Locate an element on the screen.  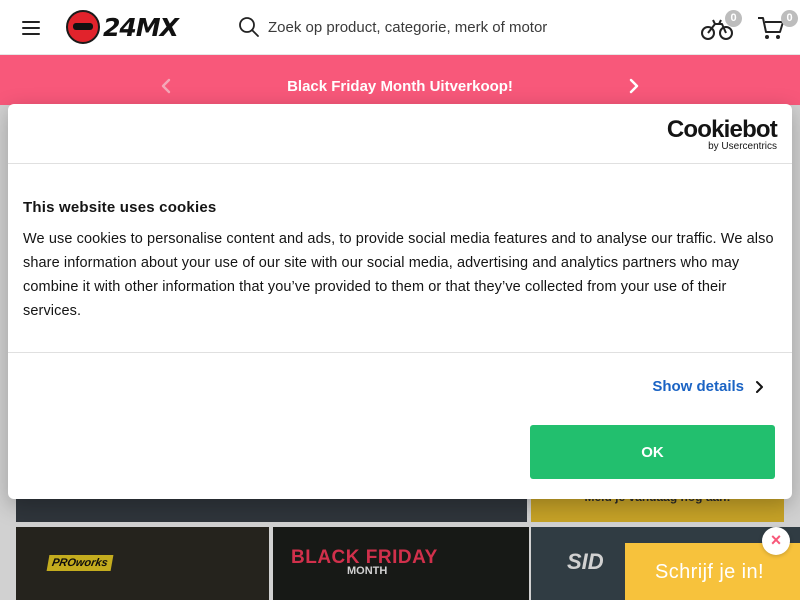
cookiebot-brand: Cookiebot is located at coordinates (722, 129).